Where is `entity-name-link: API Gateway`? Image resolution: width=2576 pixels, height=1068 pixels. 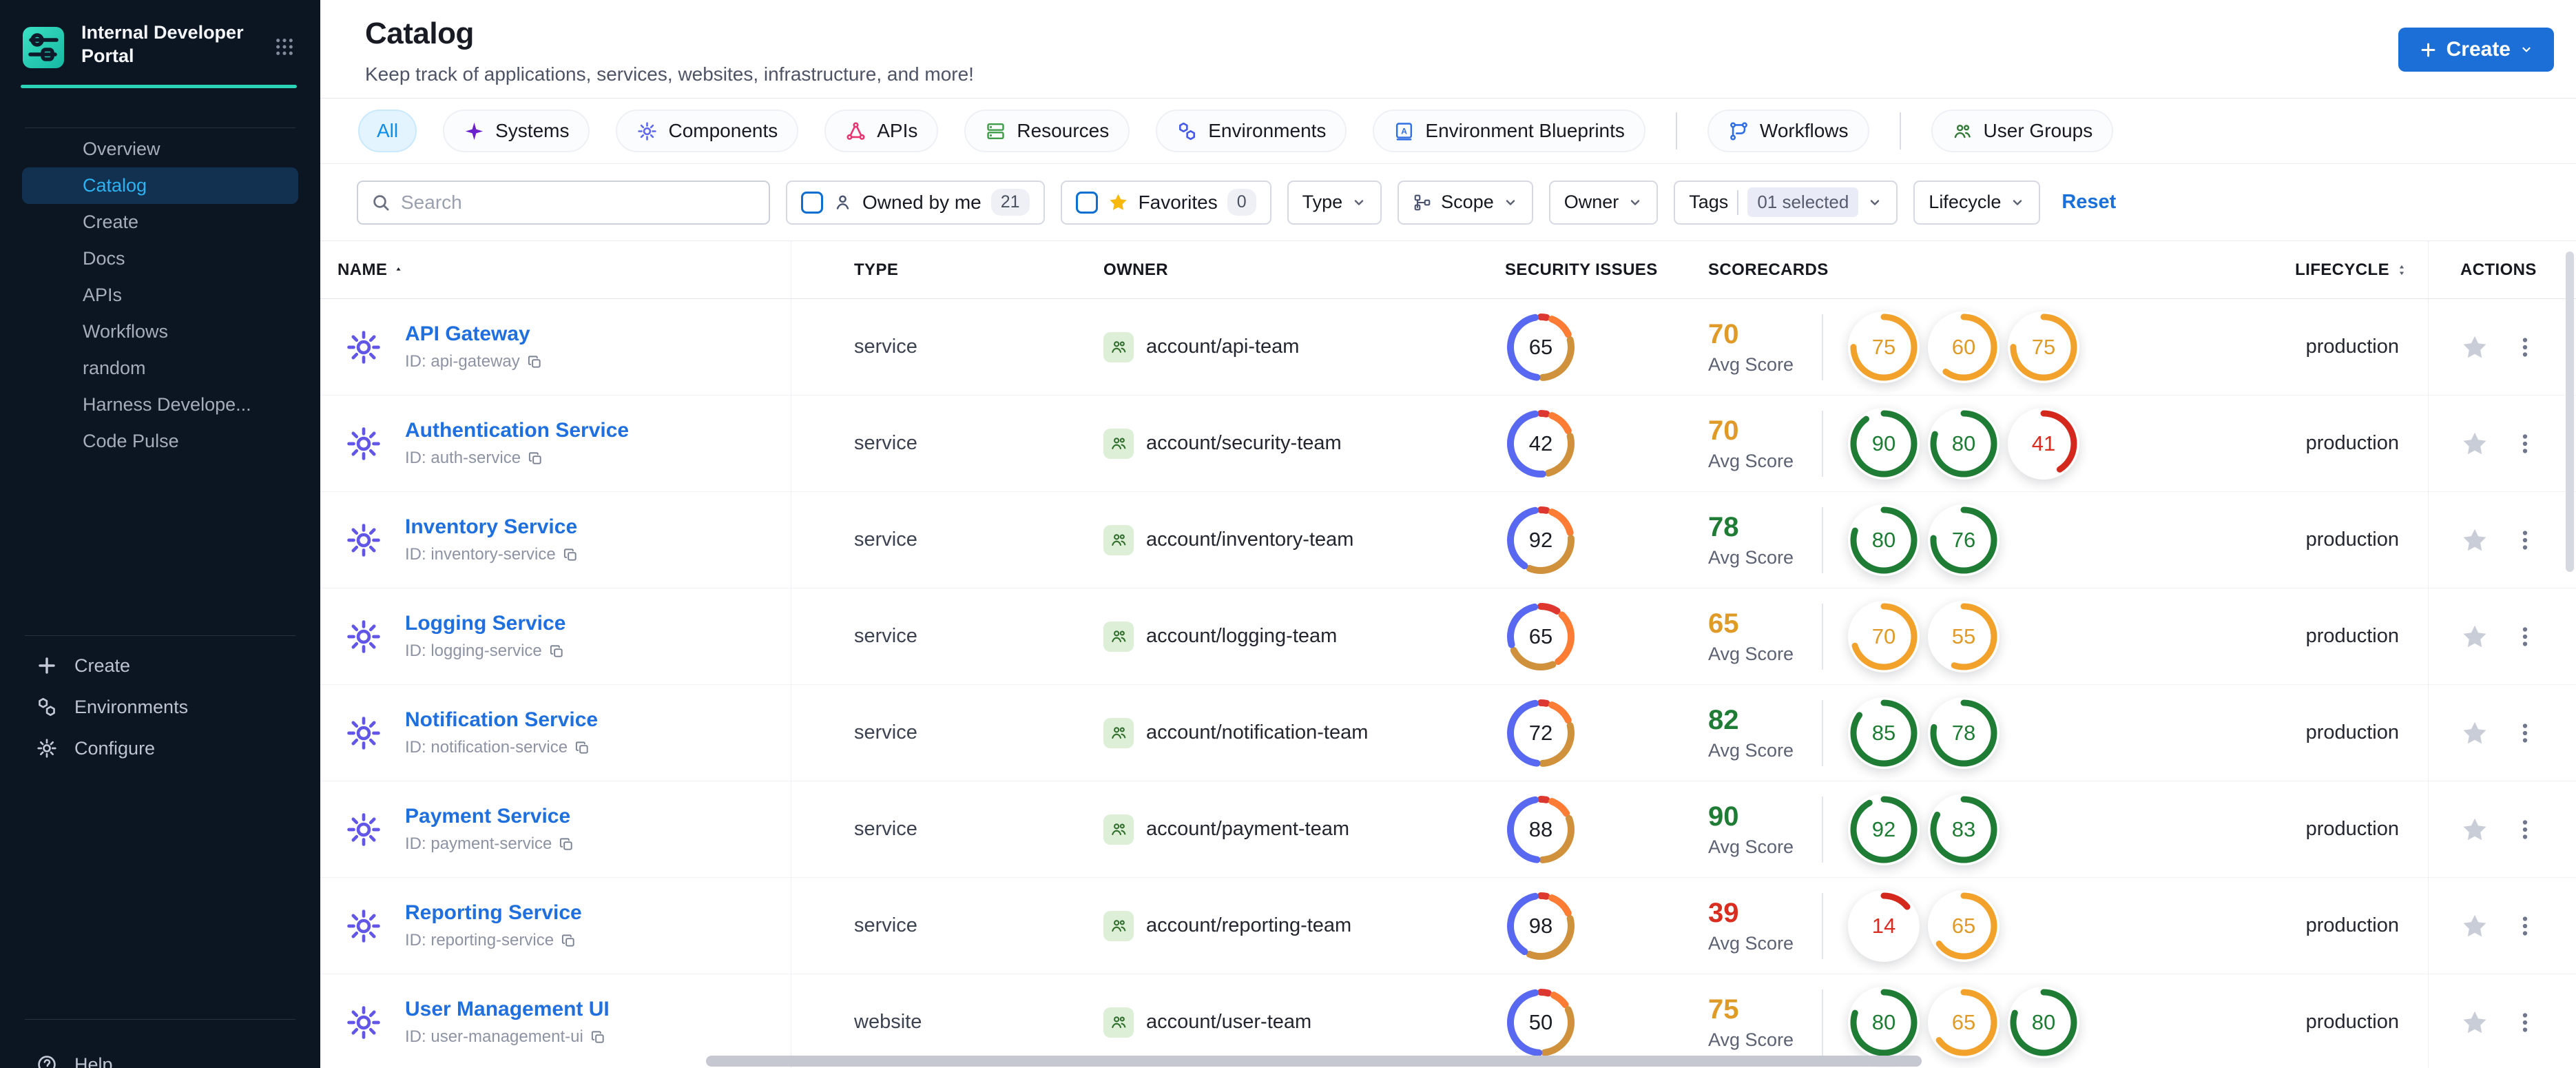 entity-name-link: API Gateway is located at coordinates (467, 334).